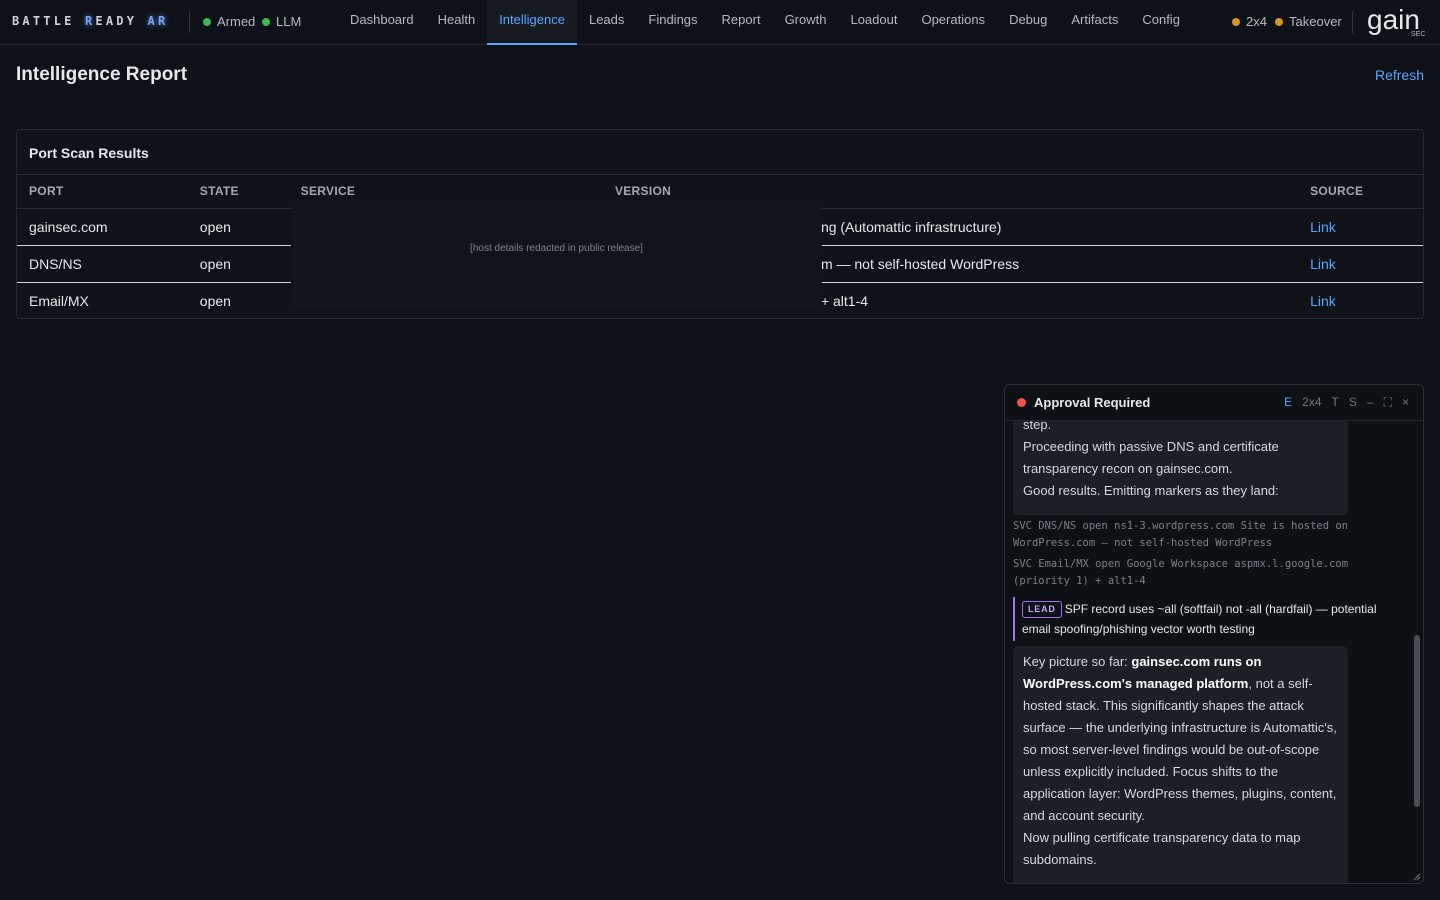  What do you see at coordinates (266, 21) in the screenshot?
I see `llm-status-dot-icon` at bounding box center [266, 21].